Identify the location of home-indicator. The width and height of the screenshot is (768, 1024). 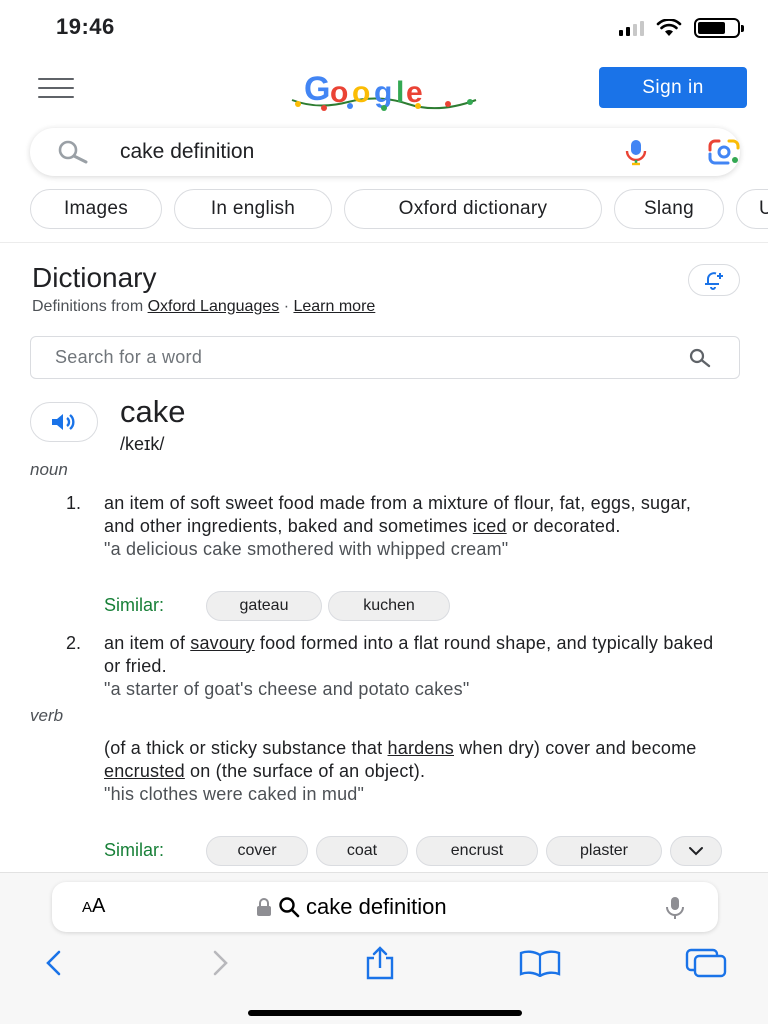
(385, 1013).